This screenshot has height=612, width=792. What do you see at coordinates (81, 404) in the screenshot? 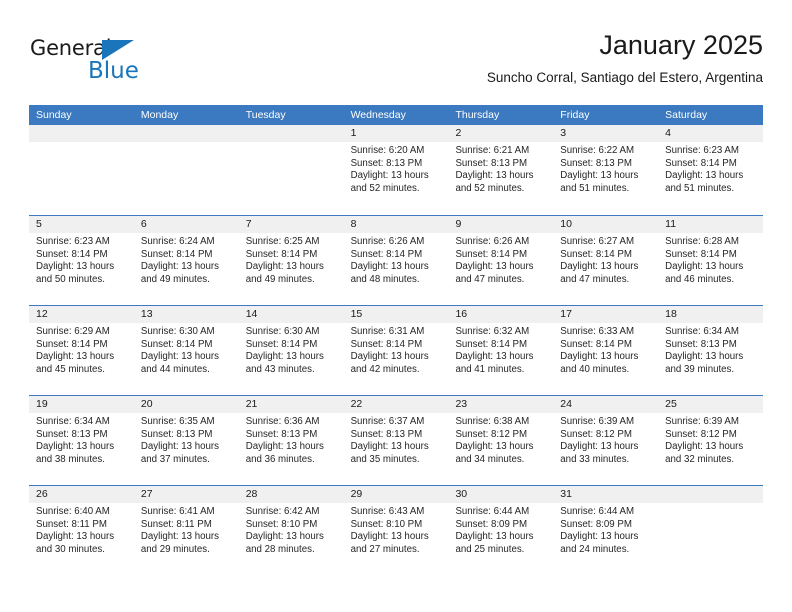
I see `day-number: 19` at bounding box center [81, 404].